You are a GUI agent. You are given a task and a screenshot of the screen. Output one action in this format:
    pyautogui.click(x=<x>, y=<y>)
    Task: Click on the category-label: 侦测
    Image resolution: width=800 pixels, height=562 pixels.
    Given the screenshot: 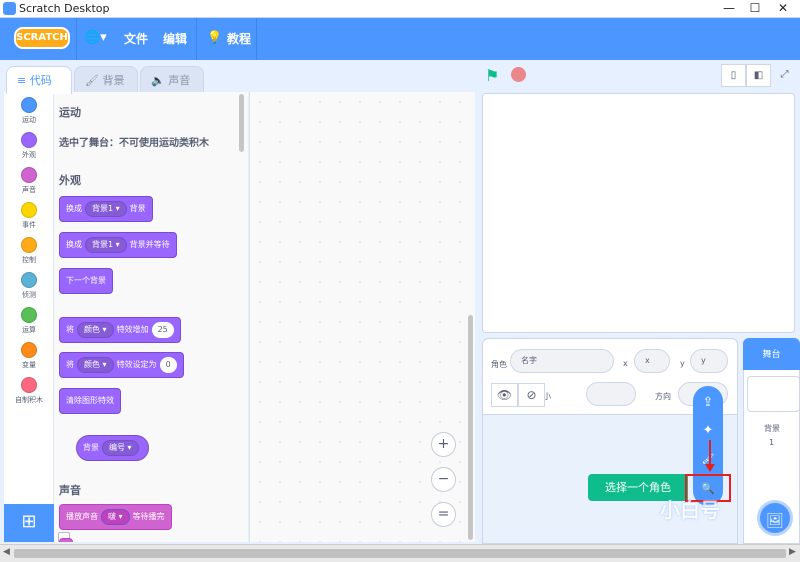 What is the action you would take?
    pyautogui.click(x=29, y=295)
    